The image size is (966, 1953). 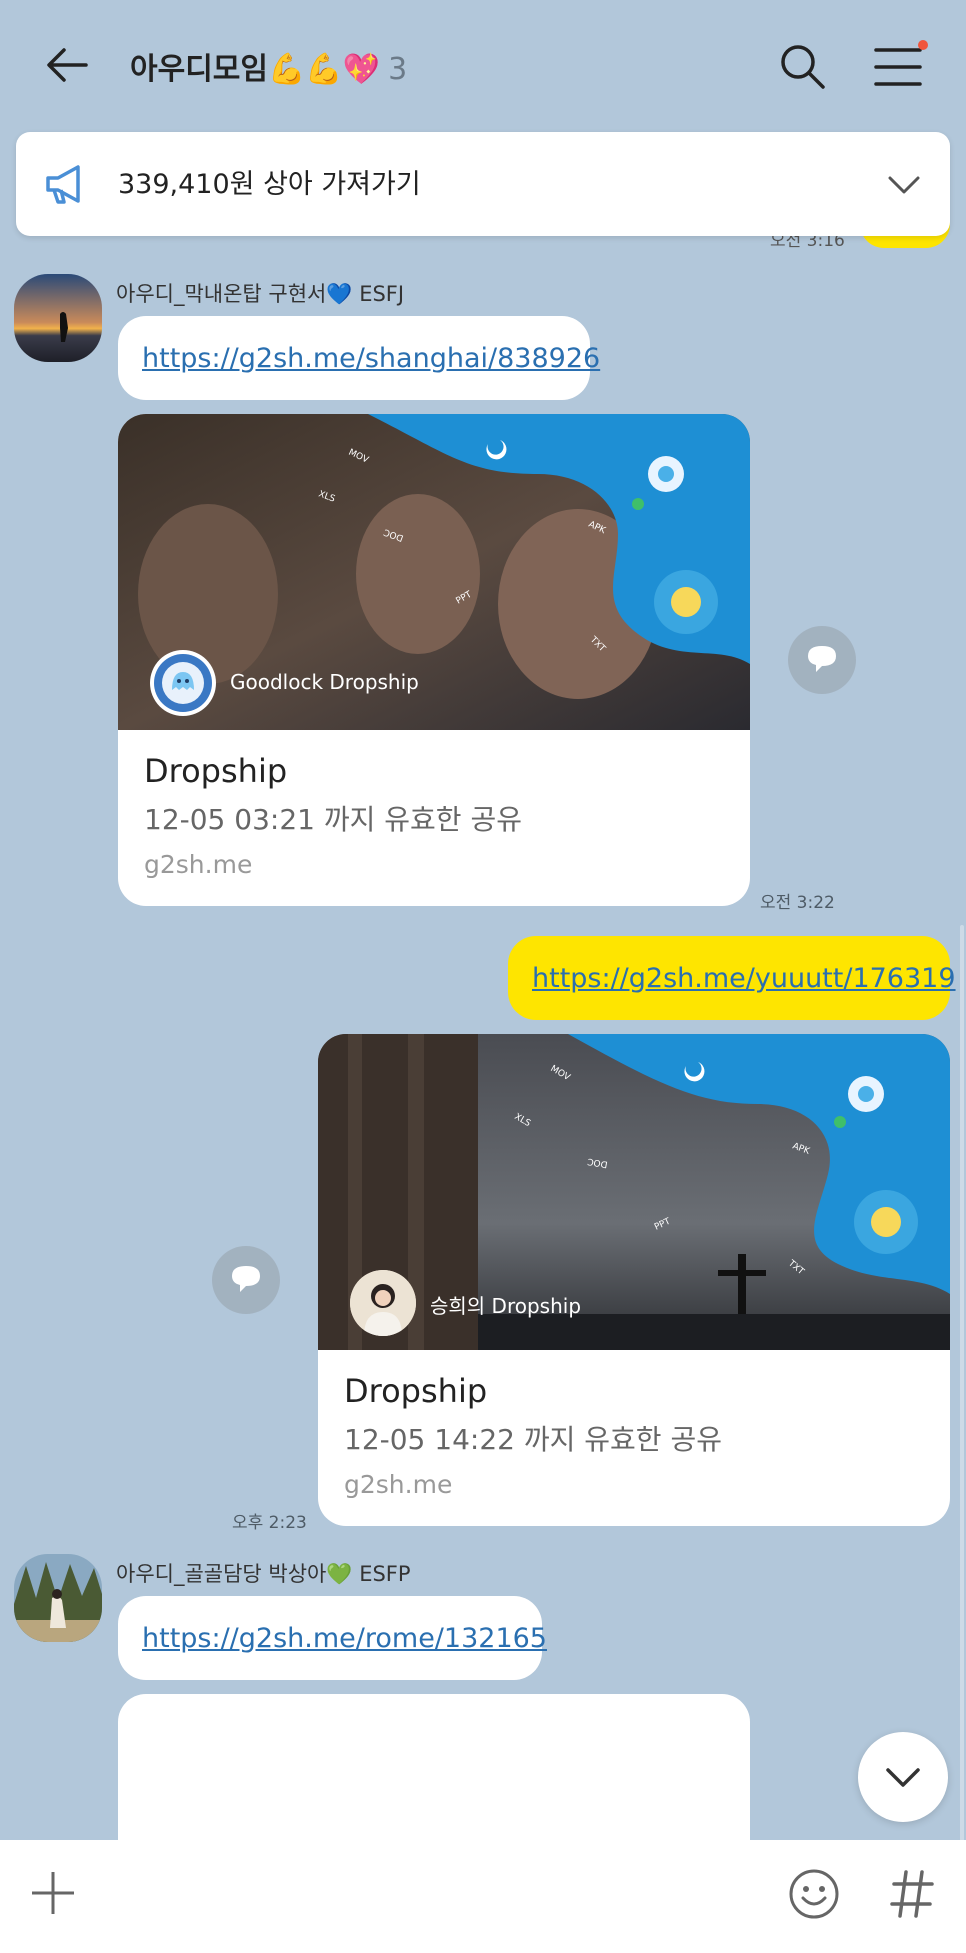 I want to click on avatar-forest-image, so click(x=58, y=1598).